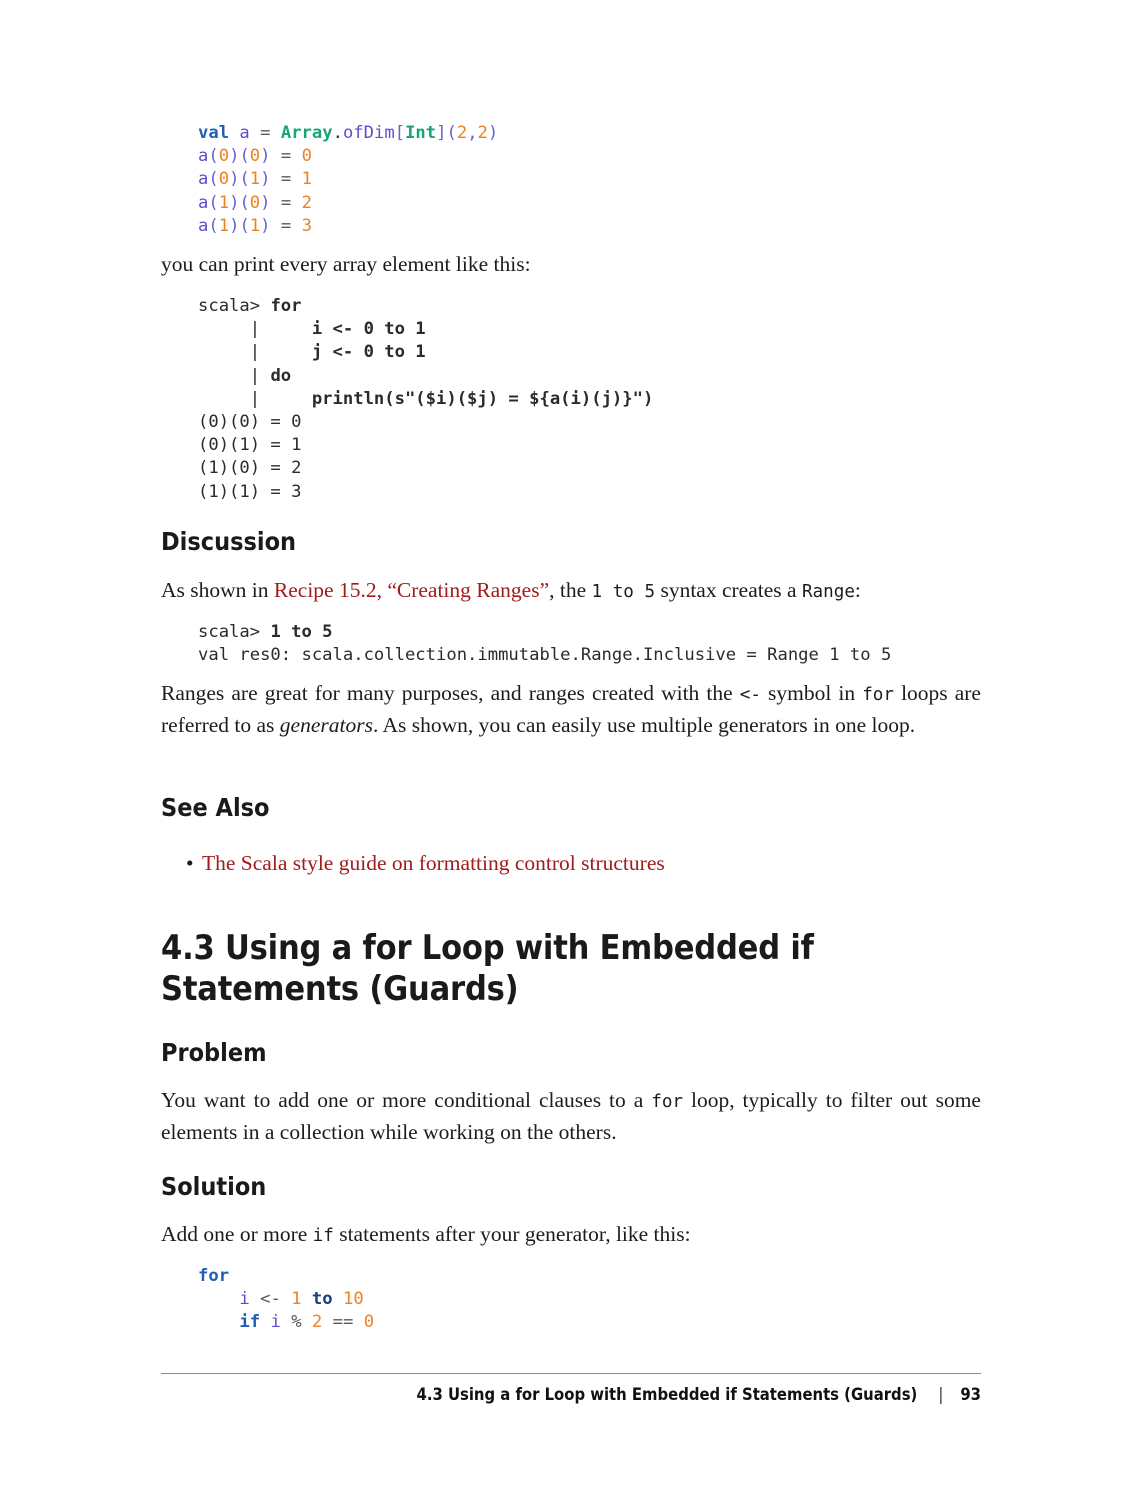 This screenshot has width=1142, height=1500. What do you see at coordinates (237, 1234) in the screenshot?
I see `solution-text-1: Add one or more` at bounding box center [237, 1234].